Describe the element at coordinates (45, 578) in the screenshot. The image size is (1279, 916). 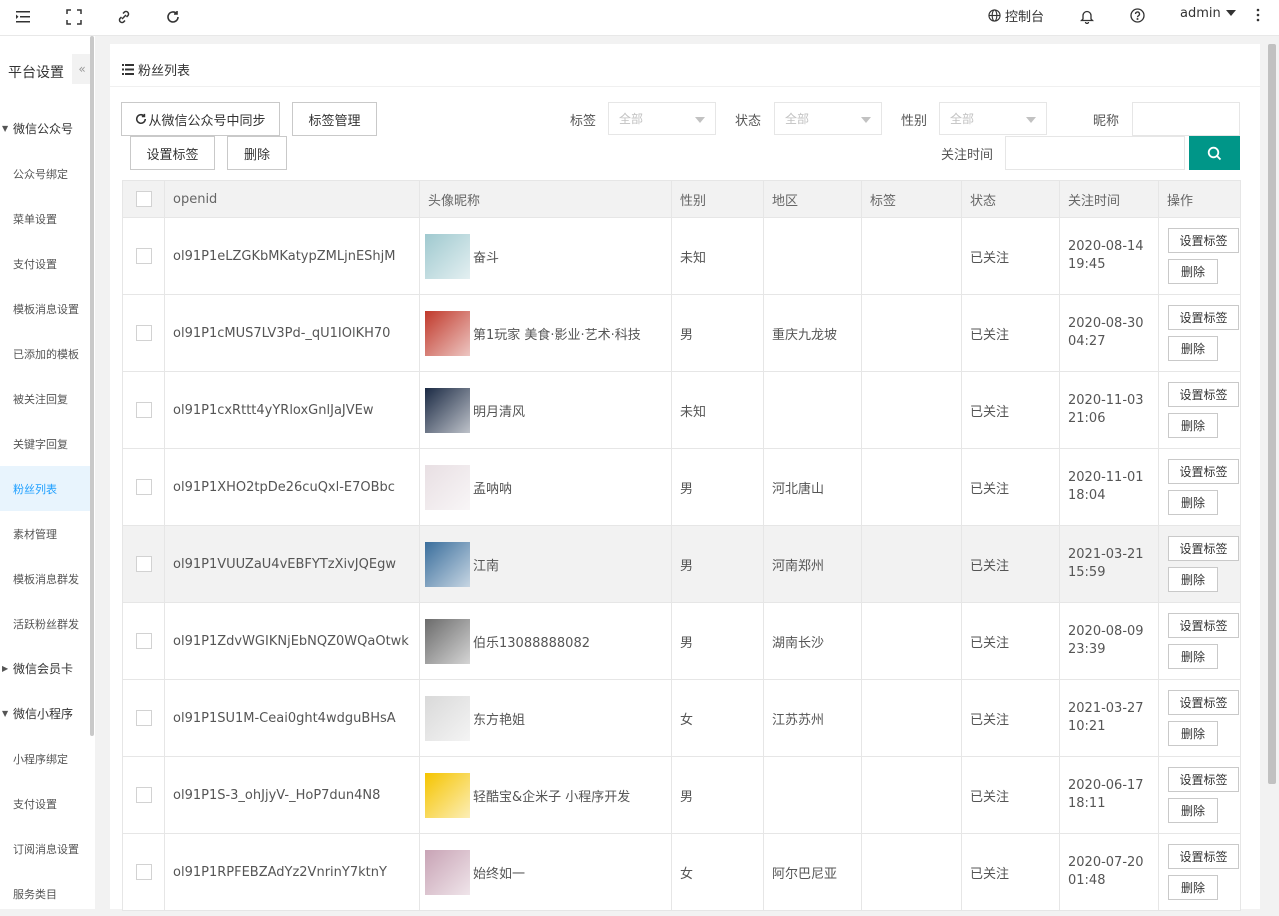
I see `sidebar-item: 模板消息群发` at that location.